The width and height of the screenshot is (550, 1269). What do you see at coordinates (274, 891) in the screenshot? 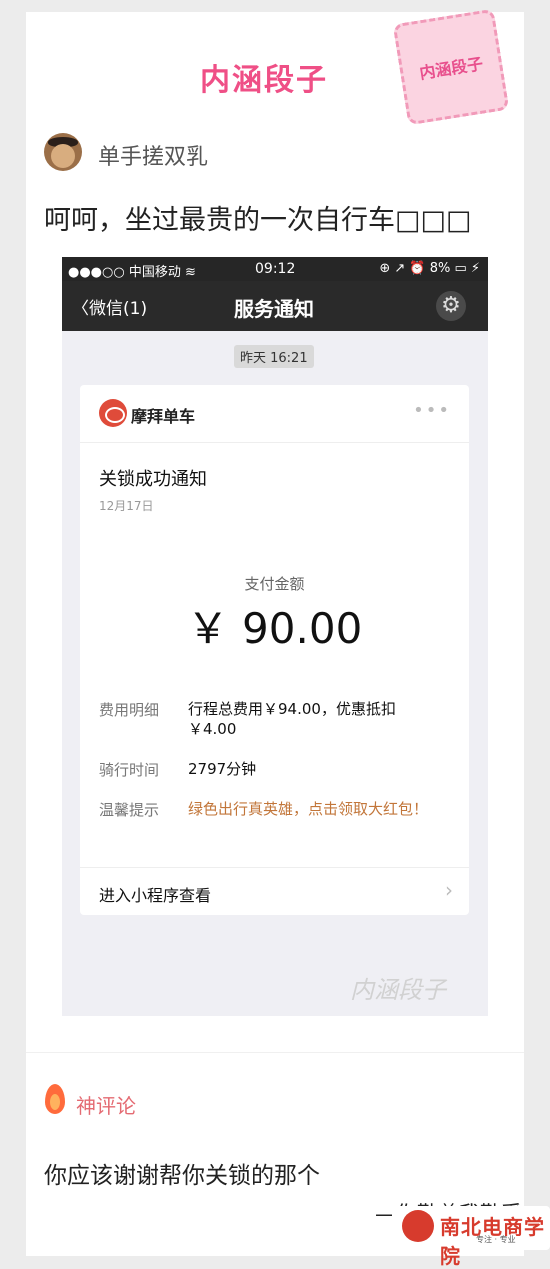
I see `mini-program-link: 进入小程序查看 ›` at bounding box center [274, 891].